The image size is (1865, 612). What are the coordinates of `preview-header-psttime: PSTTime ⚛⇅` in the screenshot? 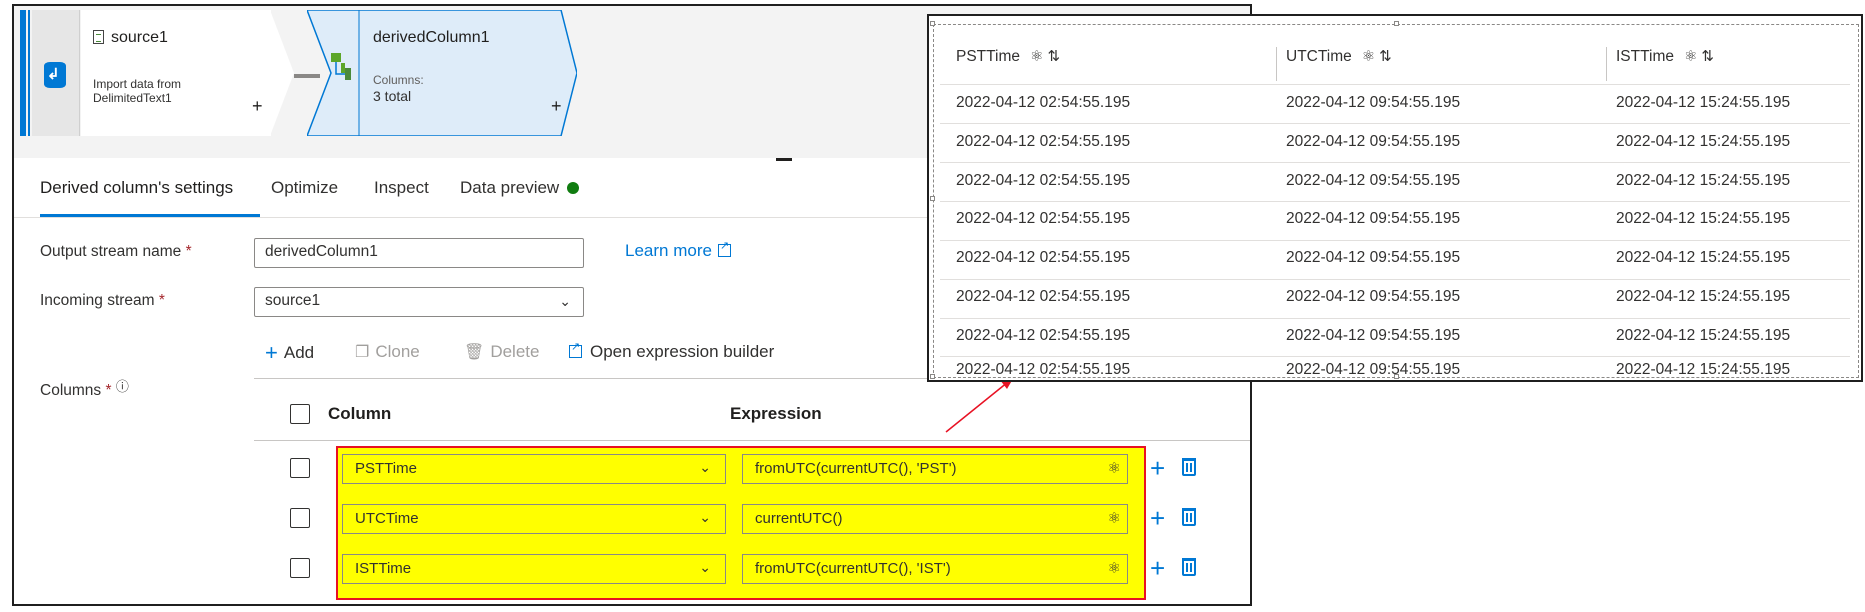 It's located at (1010, 56).